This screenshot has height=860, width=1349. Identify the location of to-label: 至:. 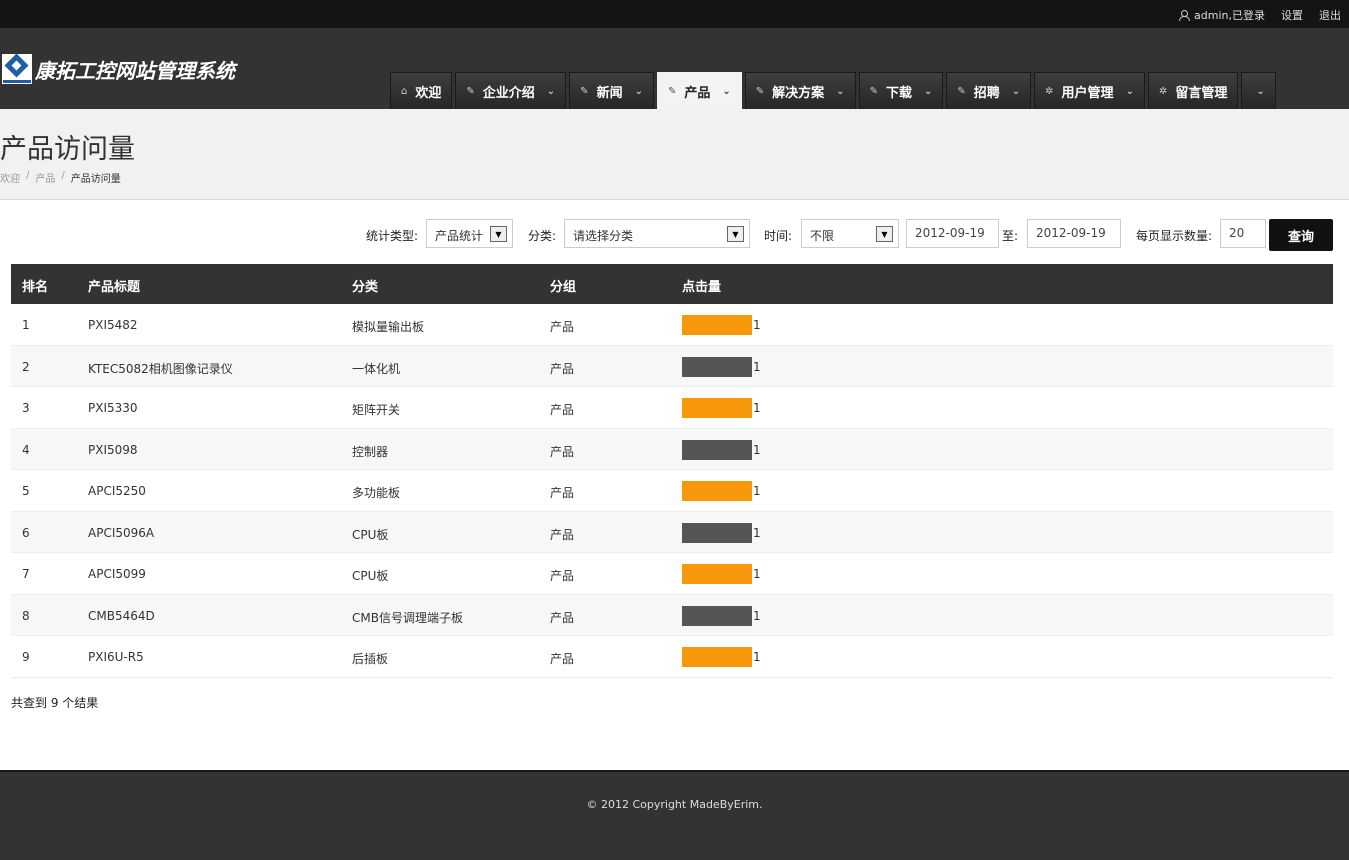
(1010, 236).